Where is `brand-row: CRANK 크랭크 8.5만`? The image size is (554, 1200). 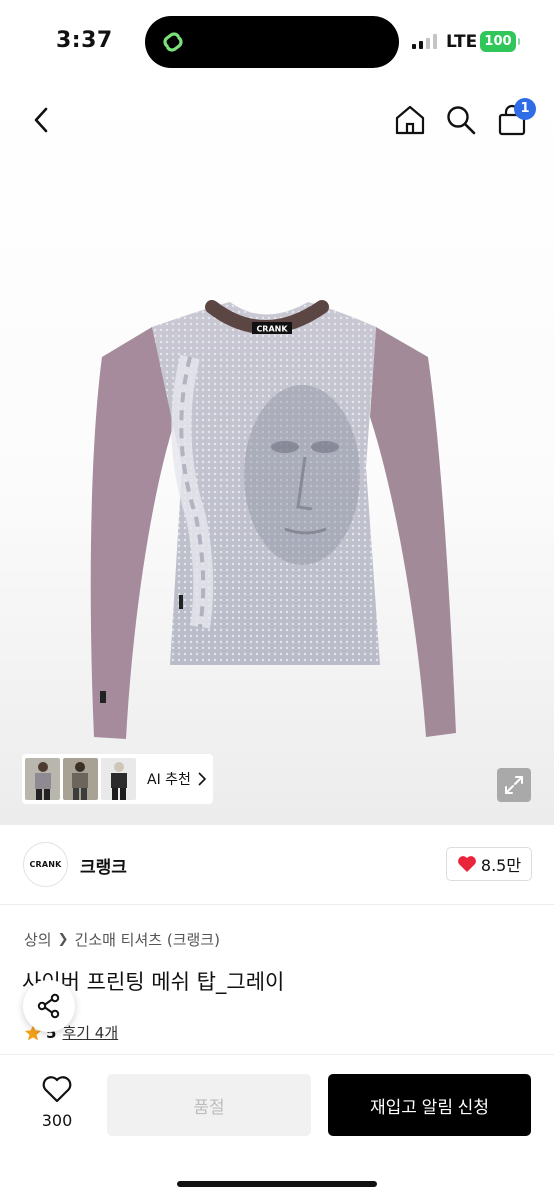
brand-row: CRANK 크랭크 8.5만 is located at coordinates (277, 865).